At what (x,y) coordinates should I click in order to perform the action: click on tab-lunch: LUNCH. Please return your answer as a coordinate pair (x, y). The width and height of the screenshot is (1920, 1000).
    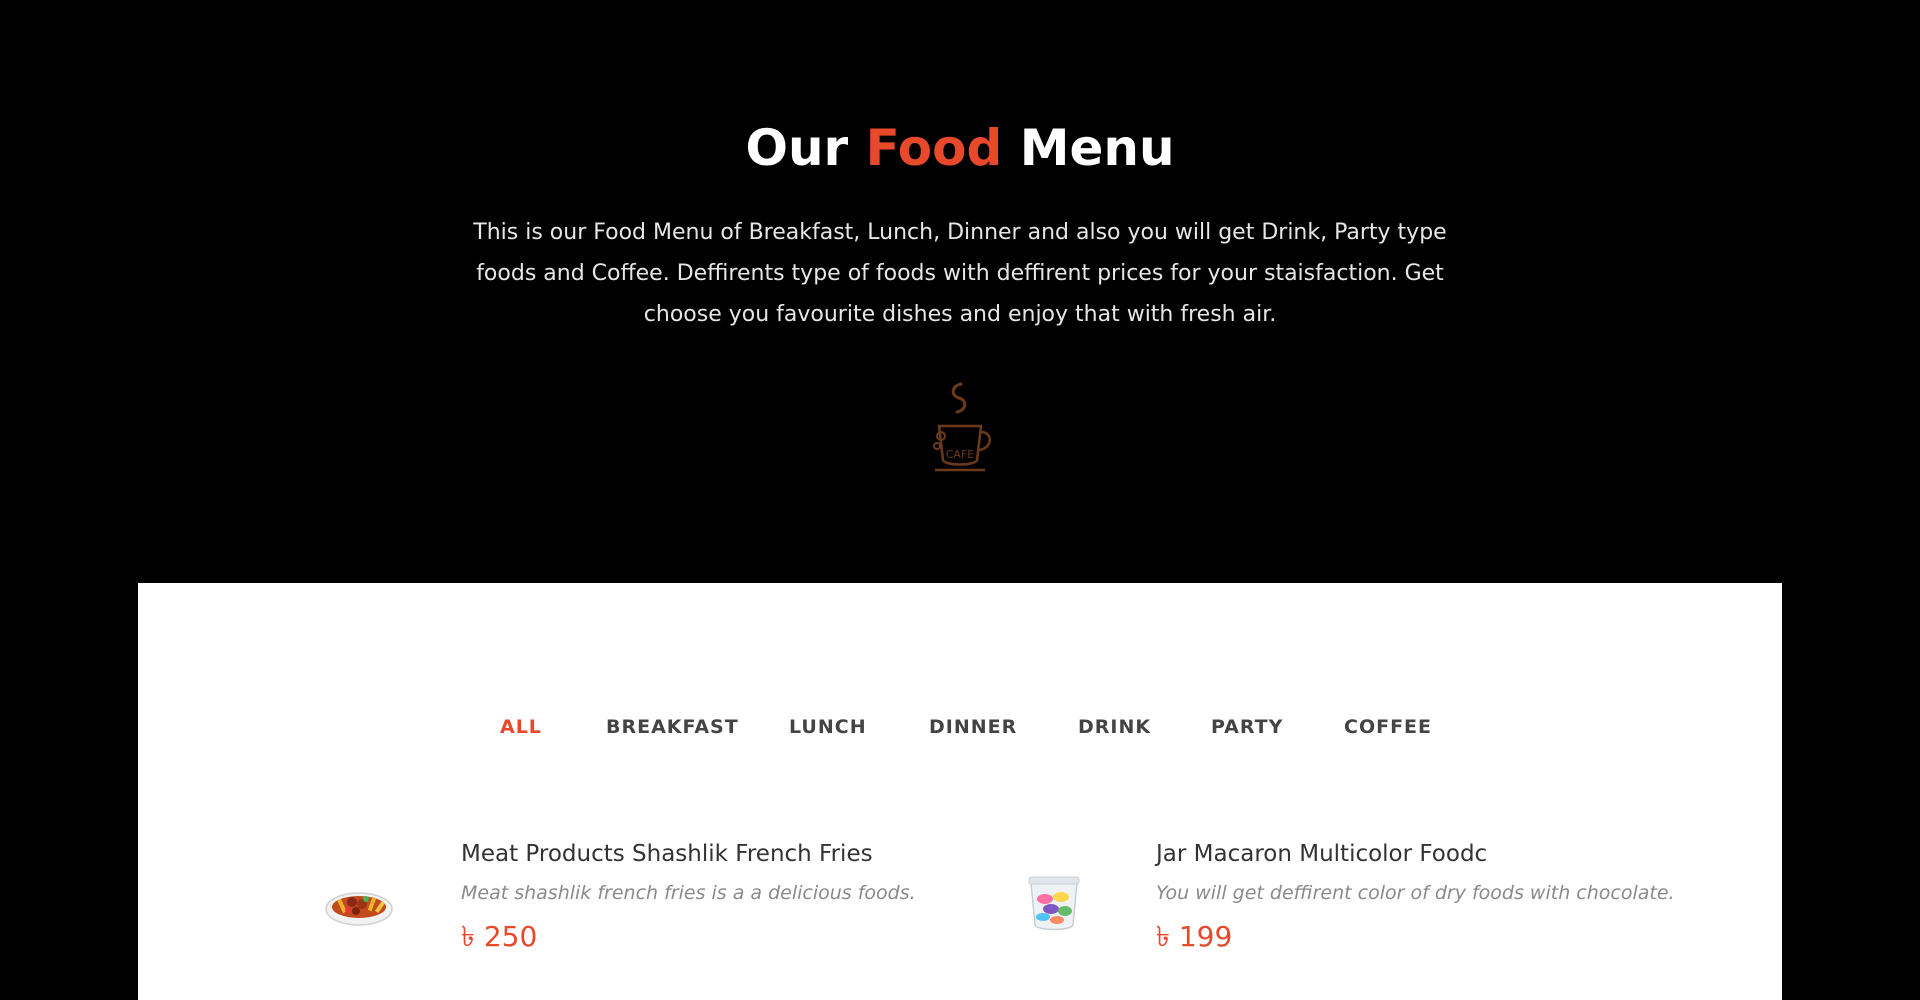
    Looking at the image, I should click on (828, 727).